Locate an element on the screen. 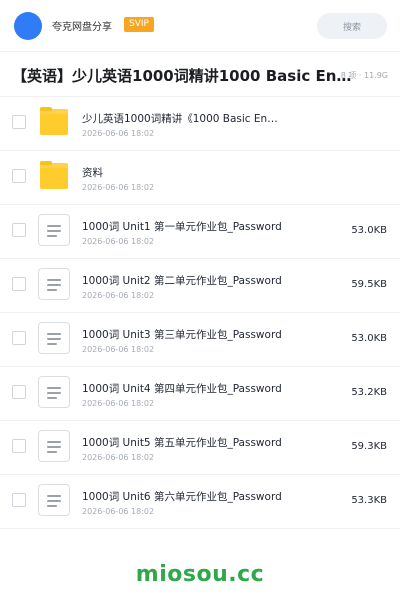 The height and width of the screenshot is (600, 400). file-name: 1000词 Unit1 第一单元作业包_Password is located at coordinates (182, 226).